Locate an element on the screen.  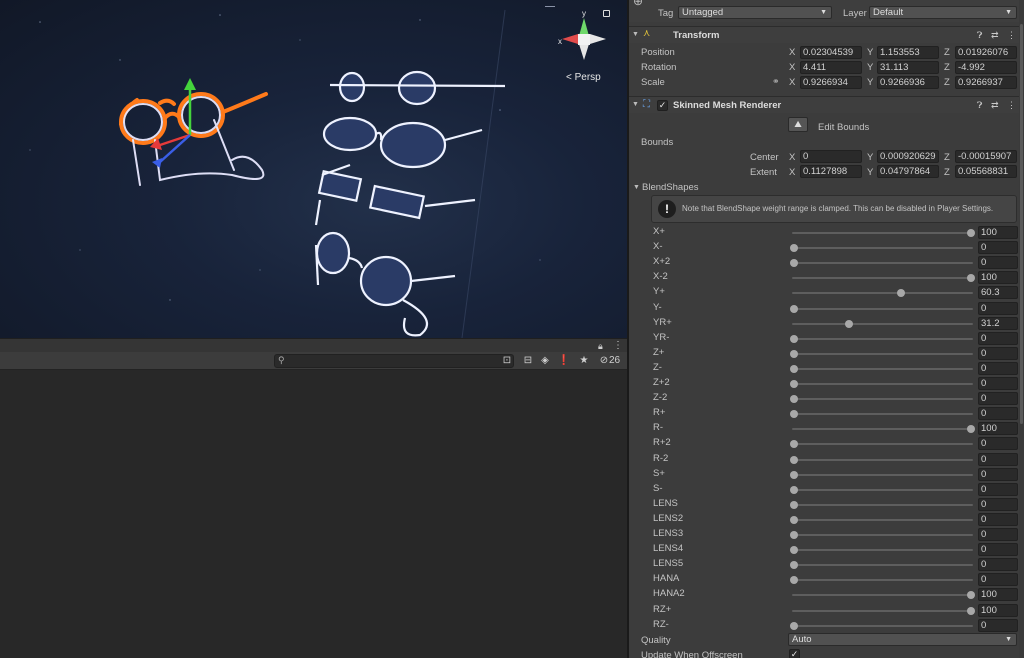
quality-dropdown: Auto ▼ is located at coordinates (902, 639).